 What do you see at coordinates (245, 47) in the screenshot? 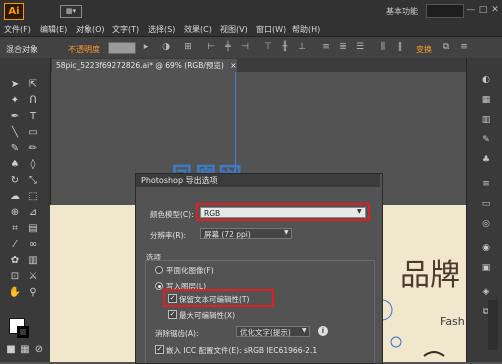
I see `align-right-icon: ⊣` at bounding box center [245, 47].